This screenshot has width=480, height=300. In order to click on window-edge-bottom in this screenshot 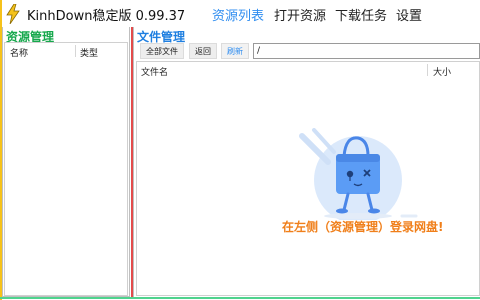, I will do `click(240, 298)`.